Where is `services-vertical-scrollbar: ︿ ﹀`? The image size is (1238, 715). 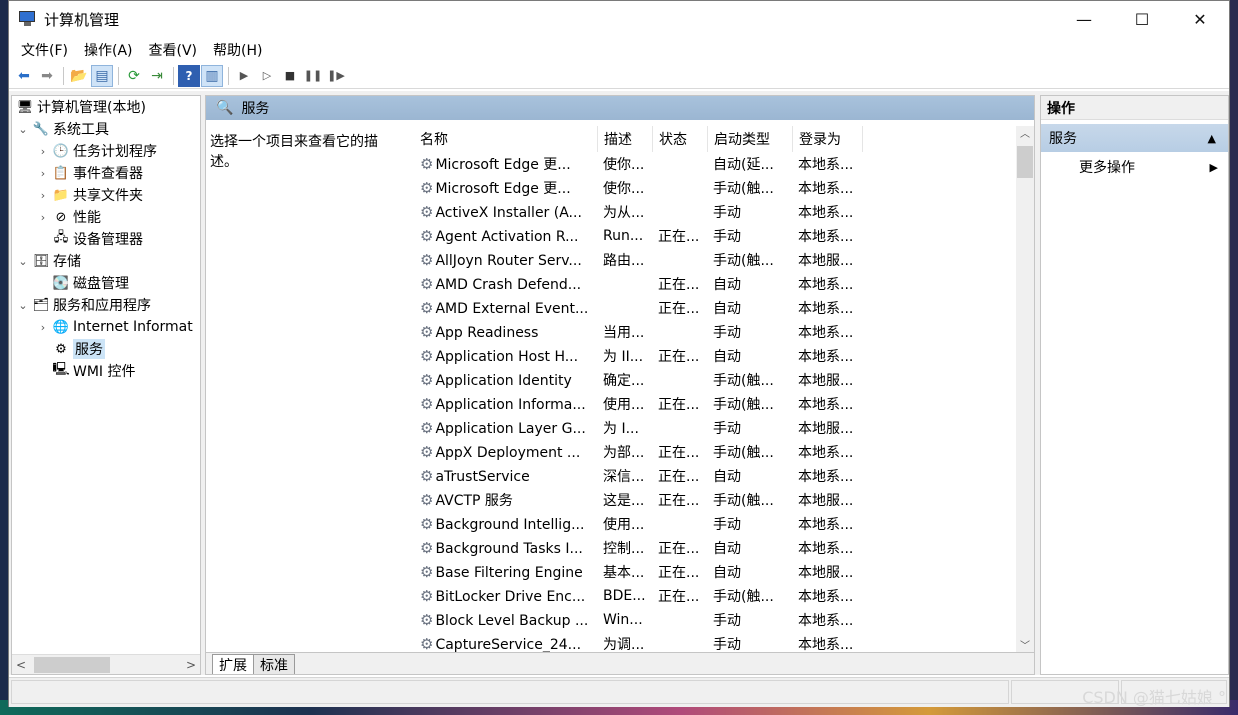 services-vertical-scrollbar: ︿ ﹀ is located at coordinates (1025, 391).